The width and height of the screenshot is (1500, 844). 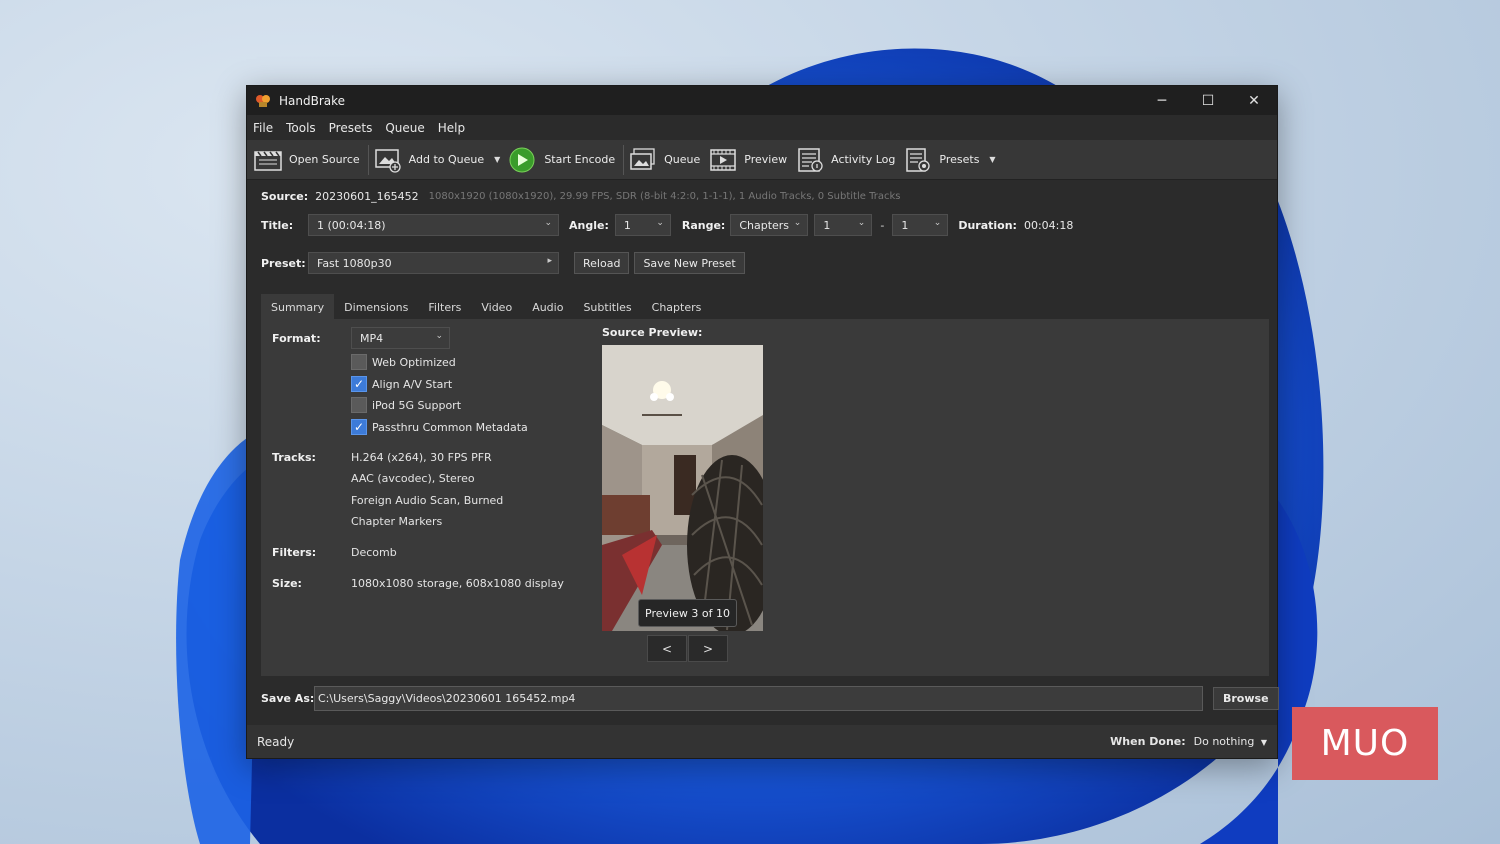 What do you see at coordinates (1048, 225) in the screenshot?
I see `duration-value: 00:04:18` at bounding box center [1048, 225].